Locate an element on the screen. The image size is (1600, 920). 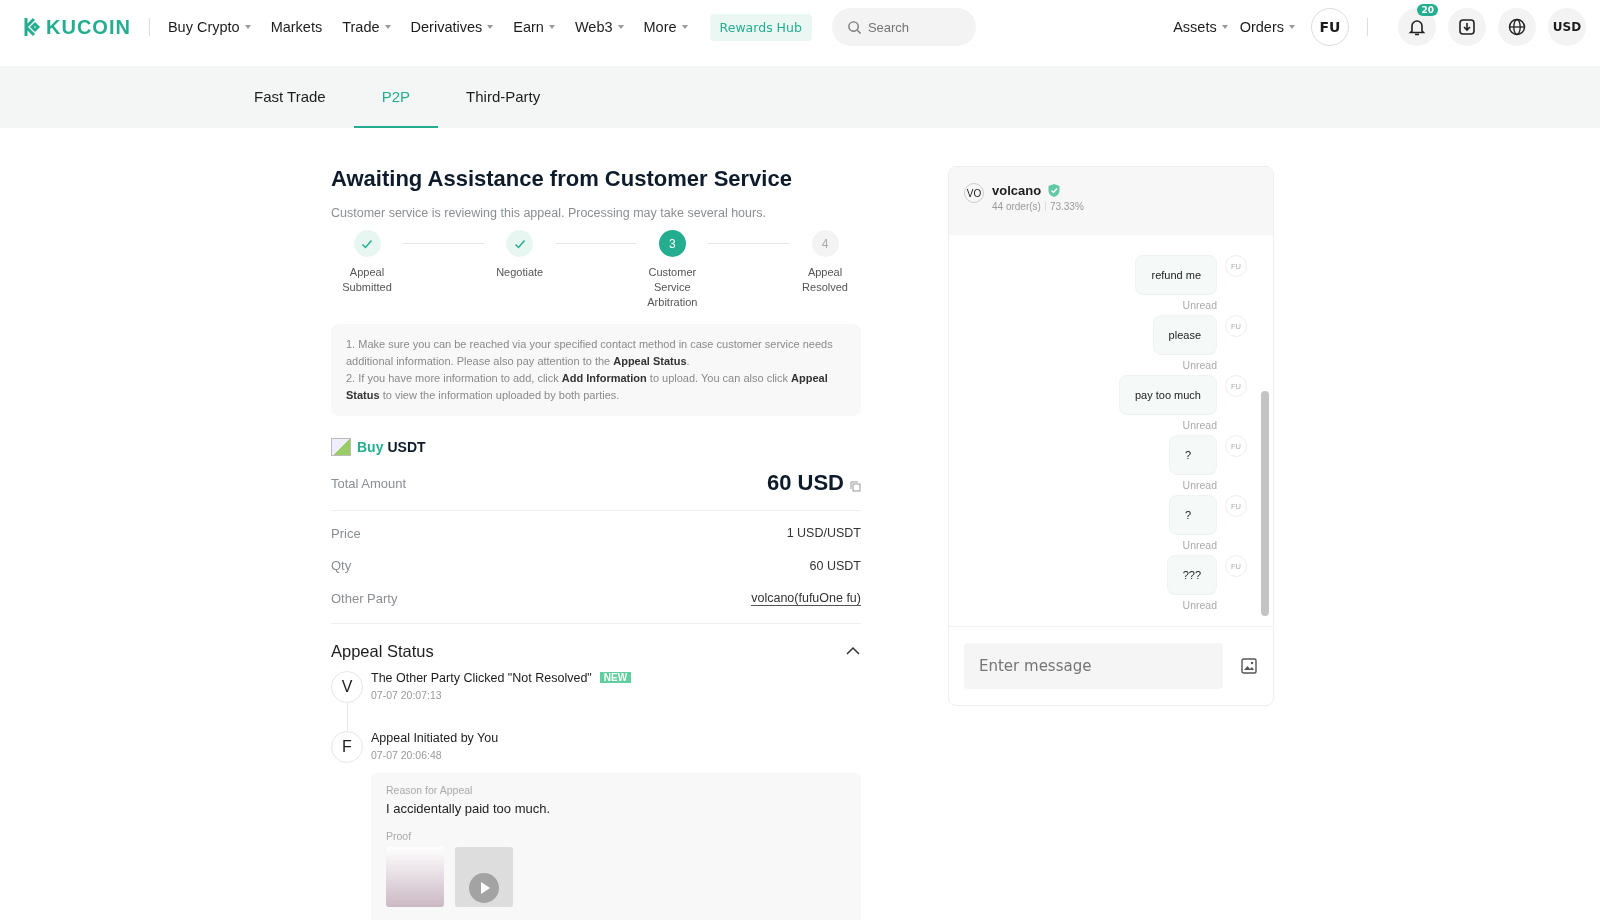
event-time: 07-07 20:07:13 is located at coordinates (407, 694).